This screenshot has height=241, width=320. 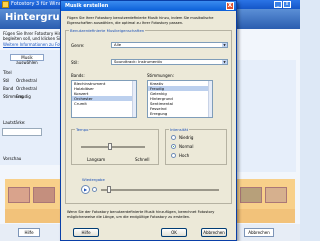 I want to click on intensity-radio-niedrig, so click(x=173, y=137).